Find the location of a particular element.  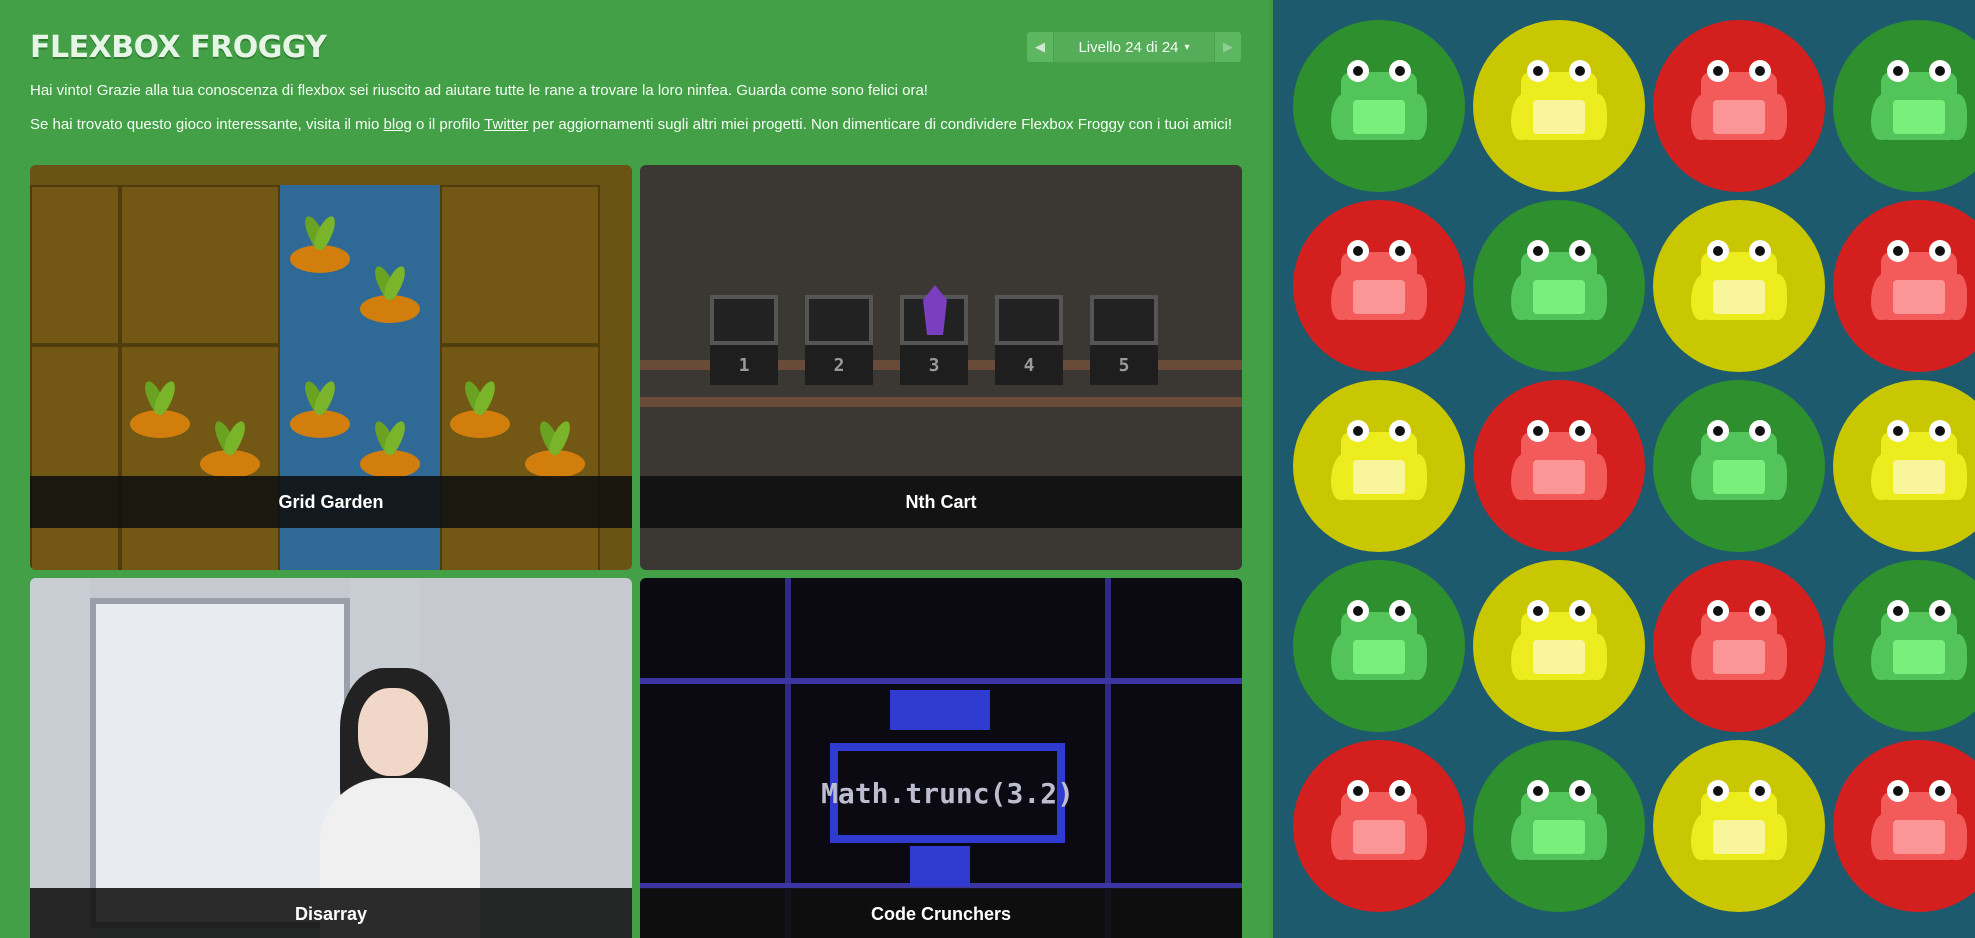

prev-level-button: ◀ is located at coordinates (1040, 47).